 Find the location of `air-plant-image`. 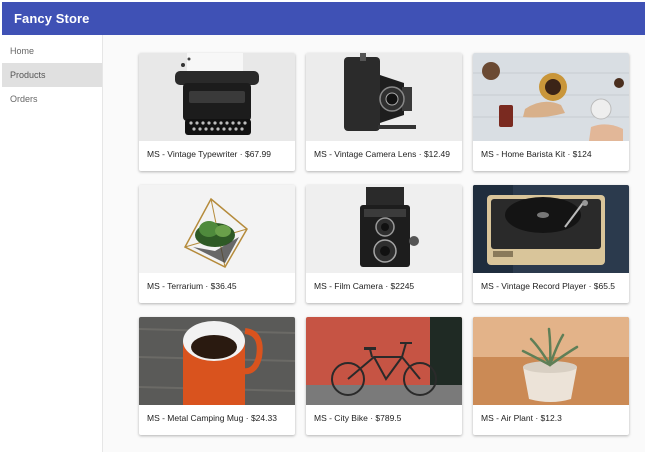

air-plant-image is located at coordinates (551, 361).